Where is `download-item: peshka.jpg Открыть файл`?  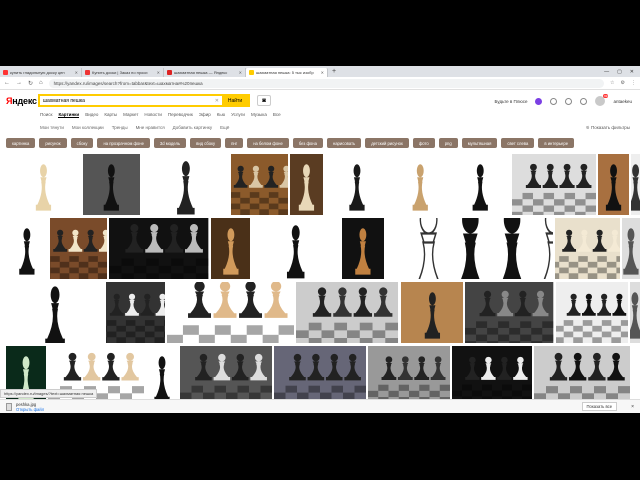 download-item: peshka.jpg Открыть файл is located at coordinates (30, 407).